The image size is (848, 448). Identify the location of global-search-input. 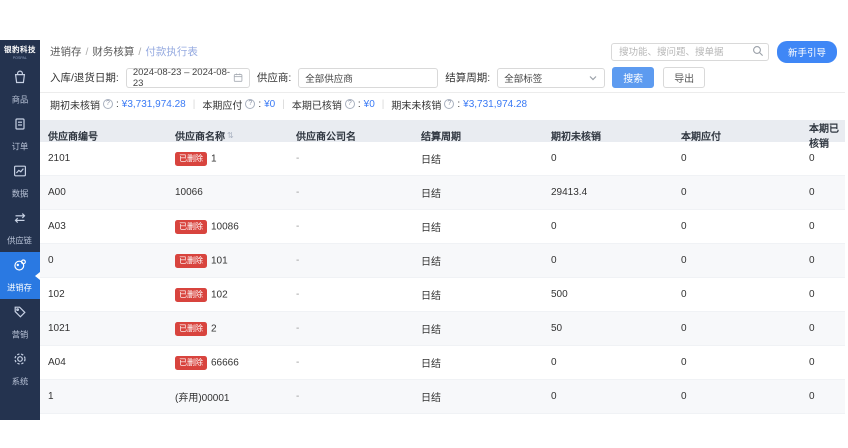
(689, 52).